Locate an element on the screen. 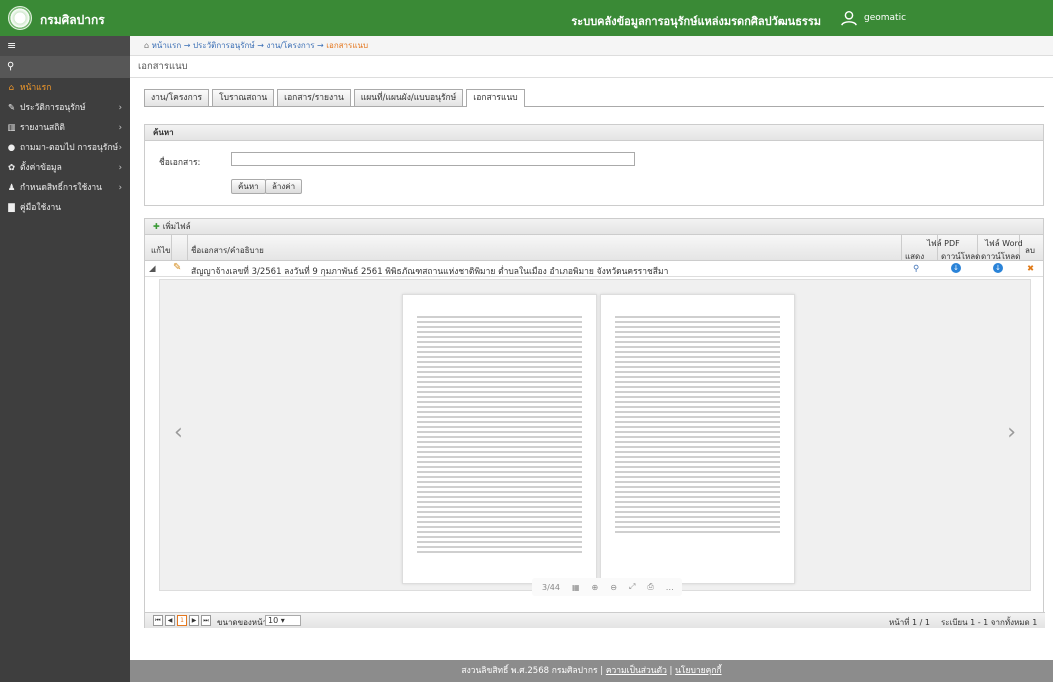  show-pdf-icon: ⚲ is located at coordinates (916, 269).